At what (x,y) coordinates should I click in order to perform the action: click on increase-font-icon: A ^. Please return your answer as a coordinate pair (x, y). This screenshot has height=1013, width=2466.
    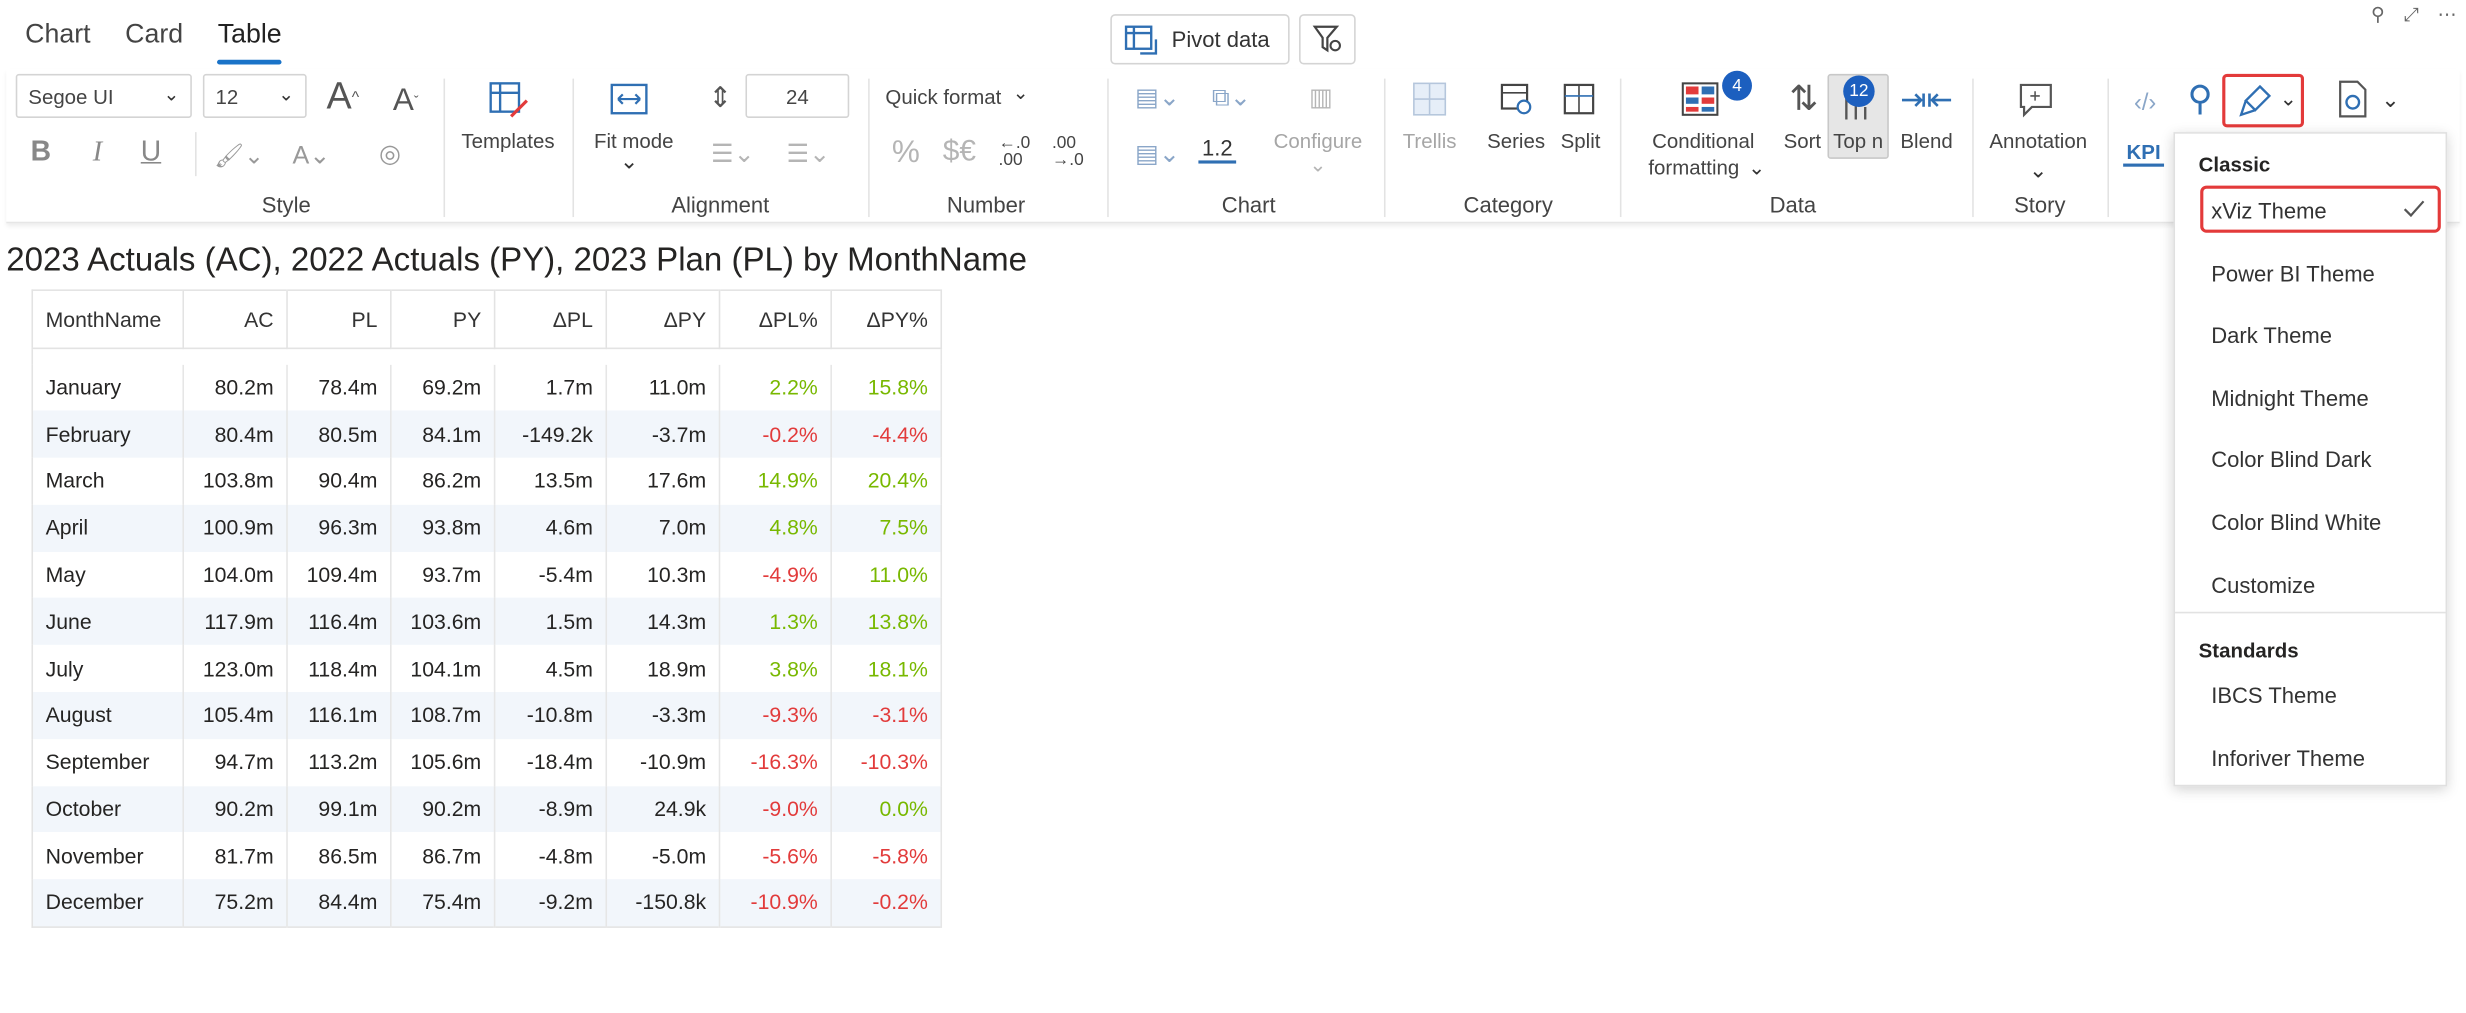
    Looking at the image, I should click on (343, 97).